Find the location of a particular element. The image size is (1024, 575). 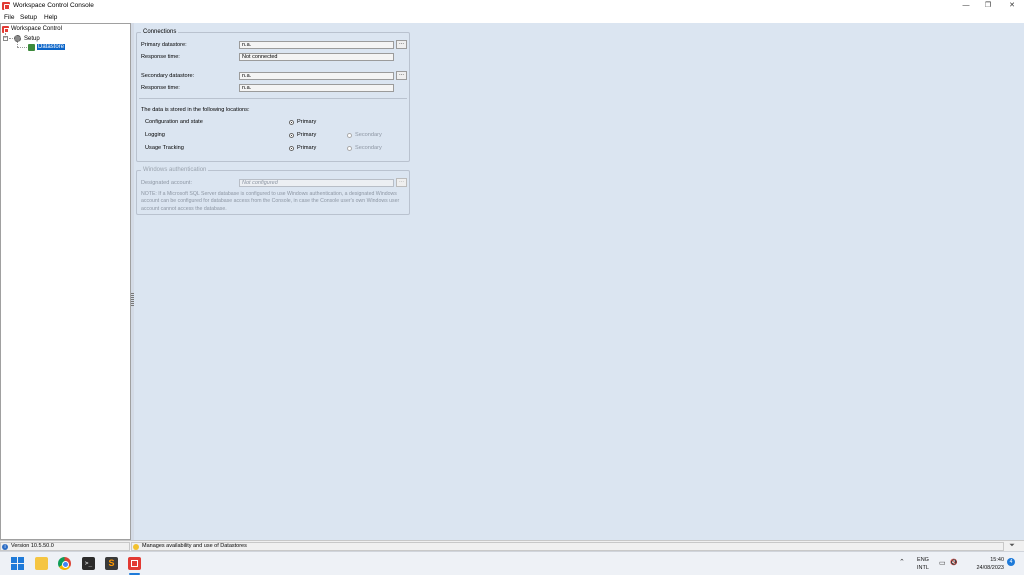

usage-tracking-primary-radio is located at coordinates (291, 148).